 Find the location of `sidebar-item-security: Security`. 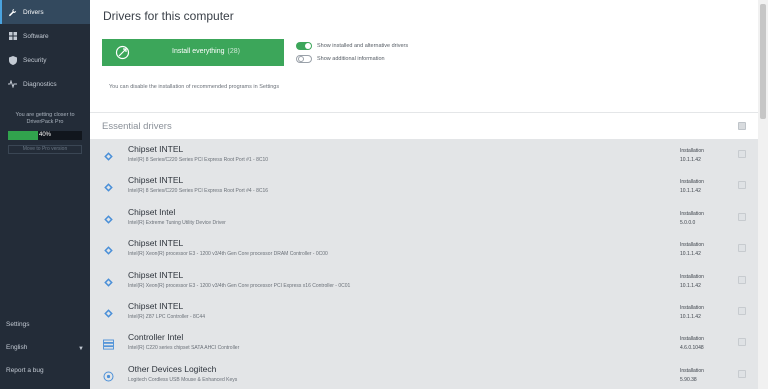

sidebar-item-security: Security is located at coordinates (45, 60).